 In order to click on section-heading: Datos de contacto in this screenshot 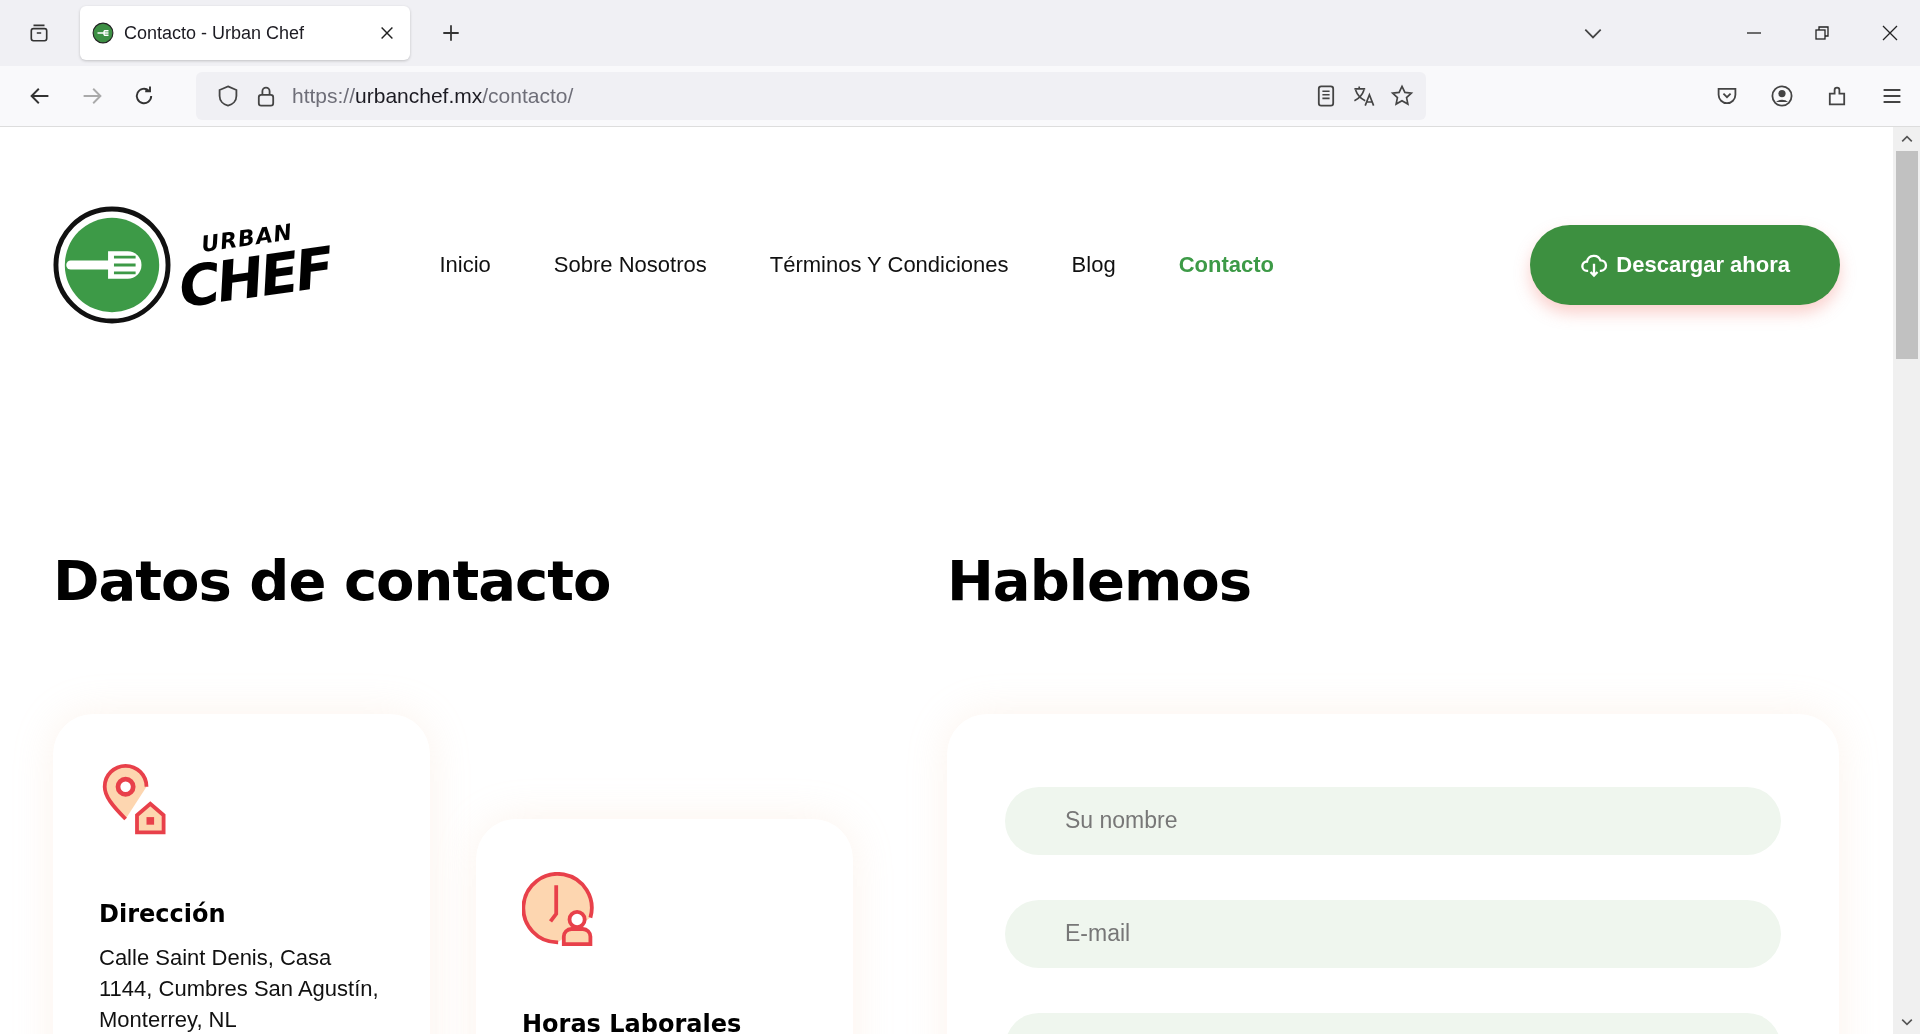, I will do `click(332, 581)`.